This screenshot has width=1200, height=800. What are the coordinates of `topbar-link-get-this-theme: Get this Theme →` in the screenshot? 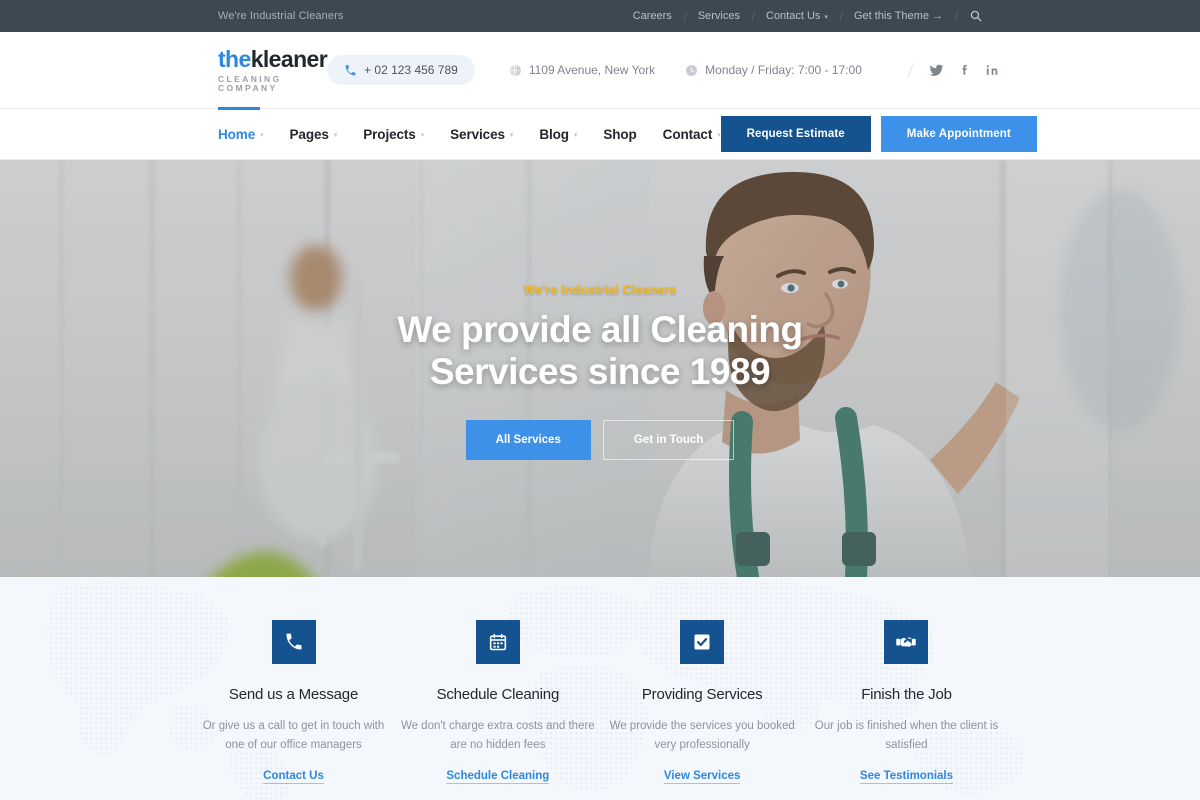 It's located at (898, 16).